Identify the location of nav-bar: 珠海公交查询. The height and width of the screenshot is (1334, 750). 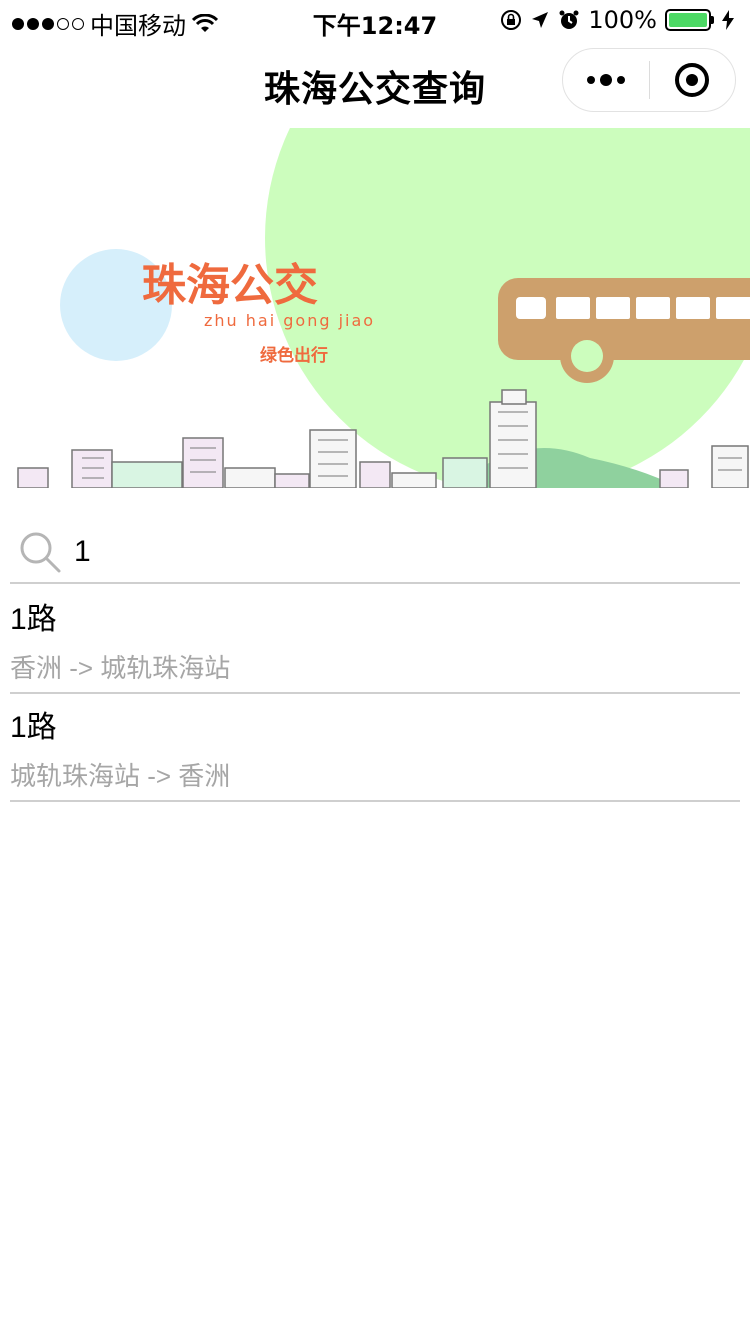
(375, 84).